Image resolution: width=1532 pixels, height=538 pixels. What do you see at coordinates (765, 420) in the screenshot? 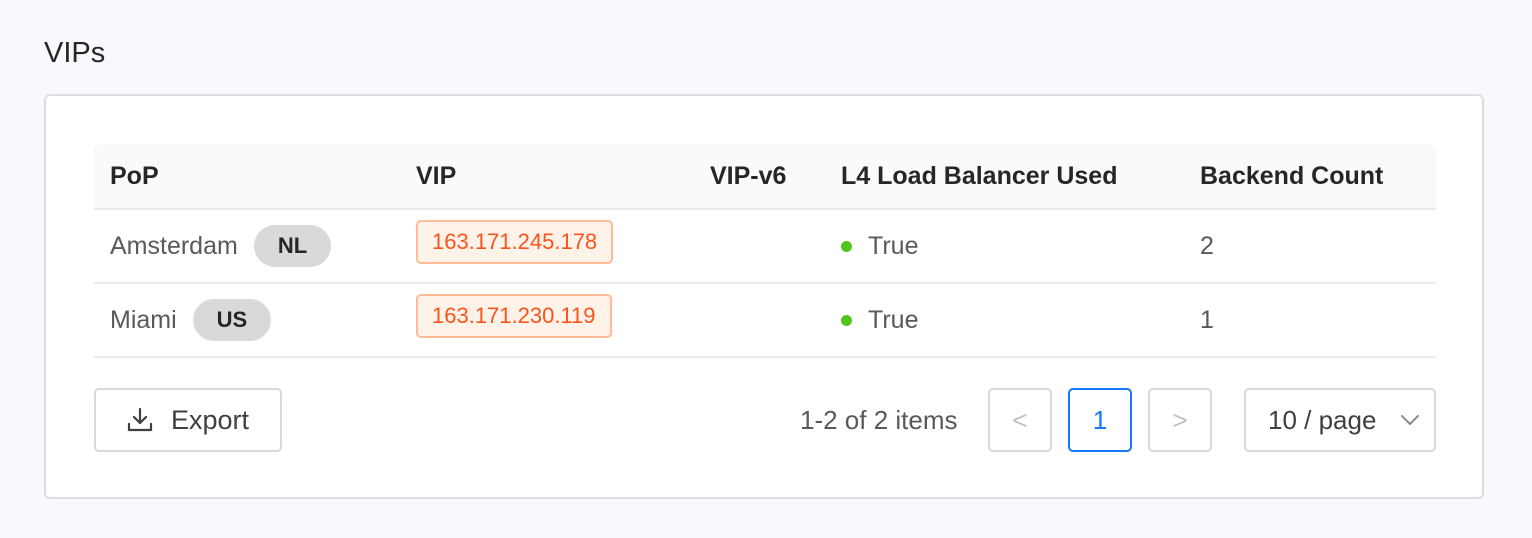
I see `table-footer: Export 1-2 of 2 items < 1 > 10 / page` at bounding box center [765, 420].